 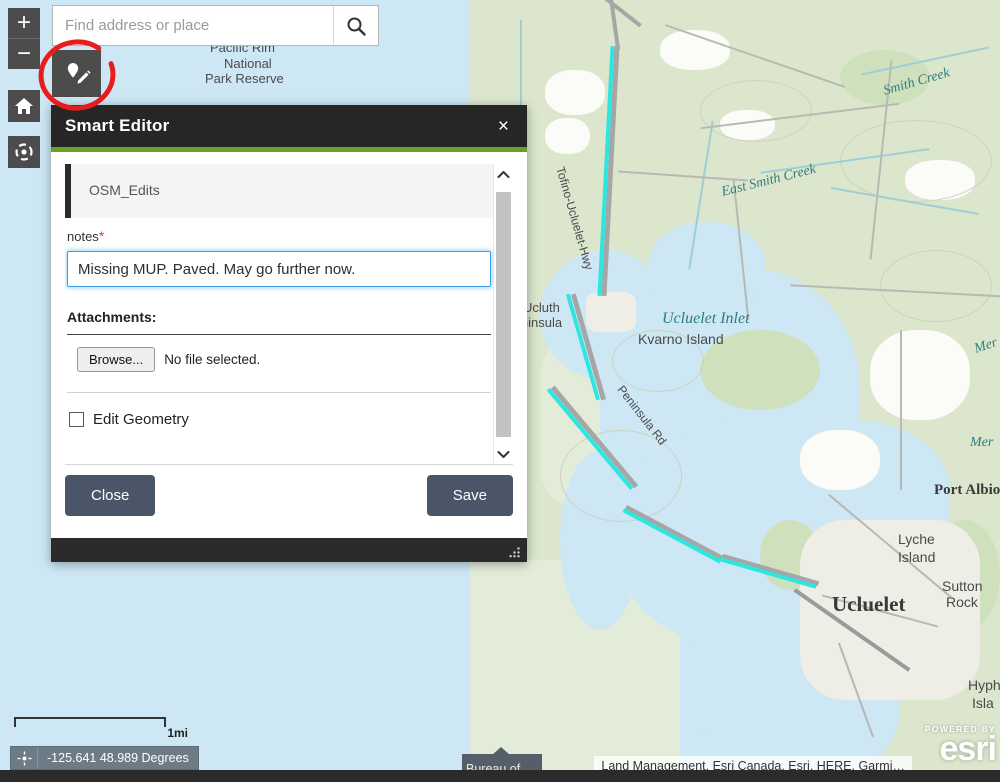 What do you see at coordinates (177, 733) in the screenshot?
I see `scale-bar-label: 1mi` at bounding box center [177, 733].